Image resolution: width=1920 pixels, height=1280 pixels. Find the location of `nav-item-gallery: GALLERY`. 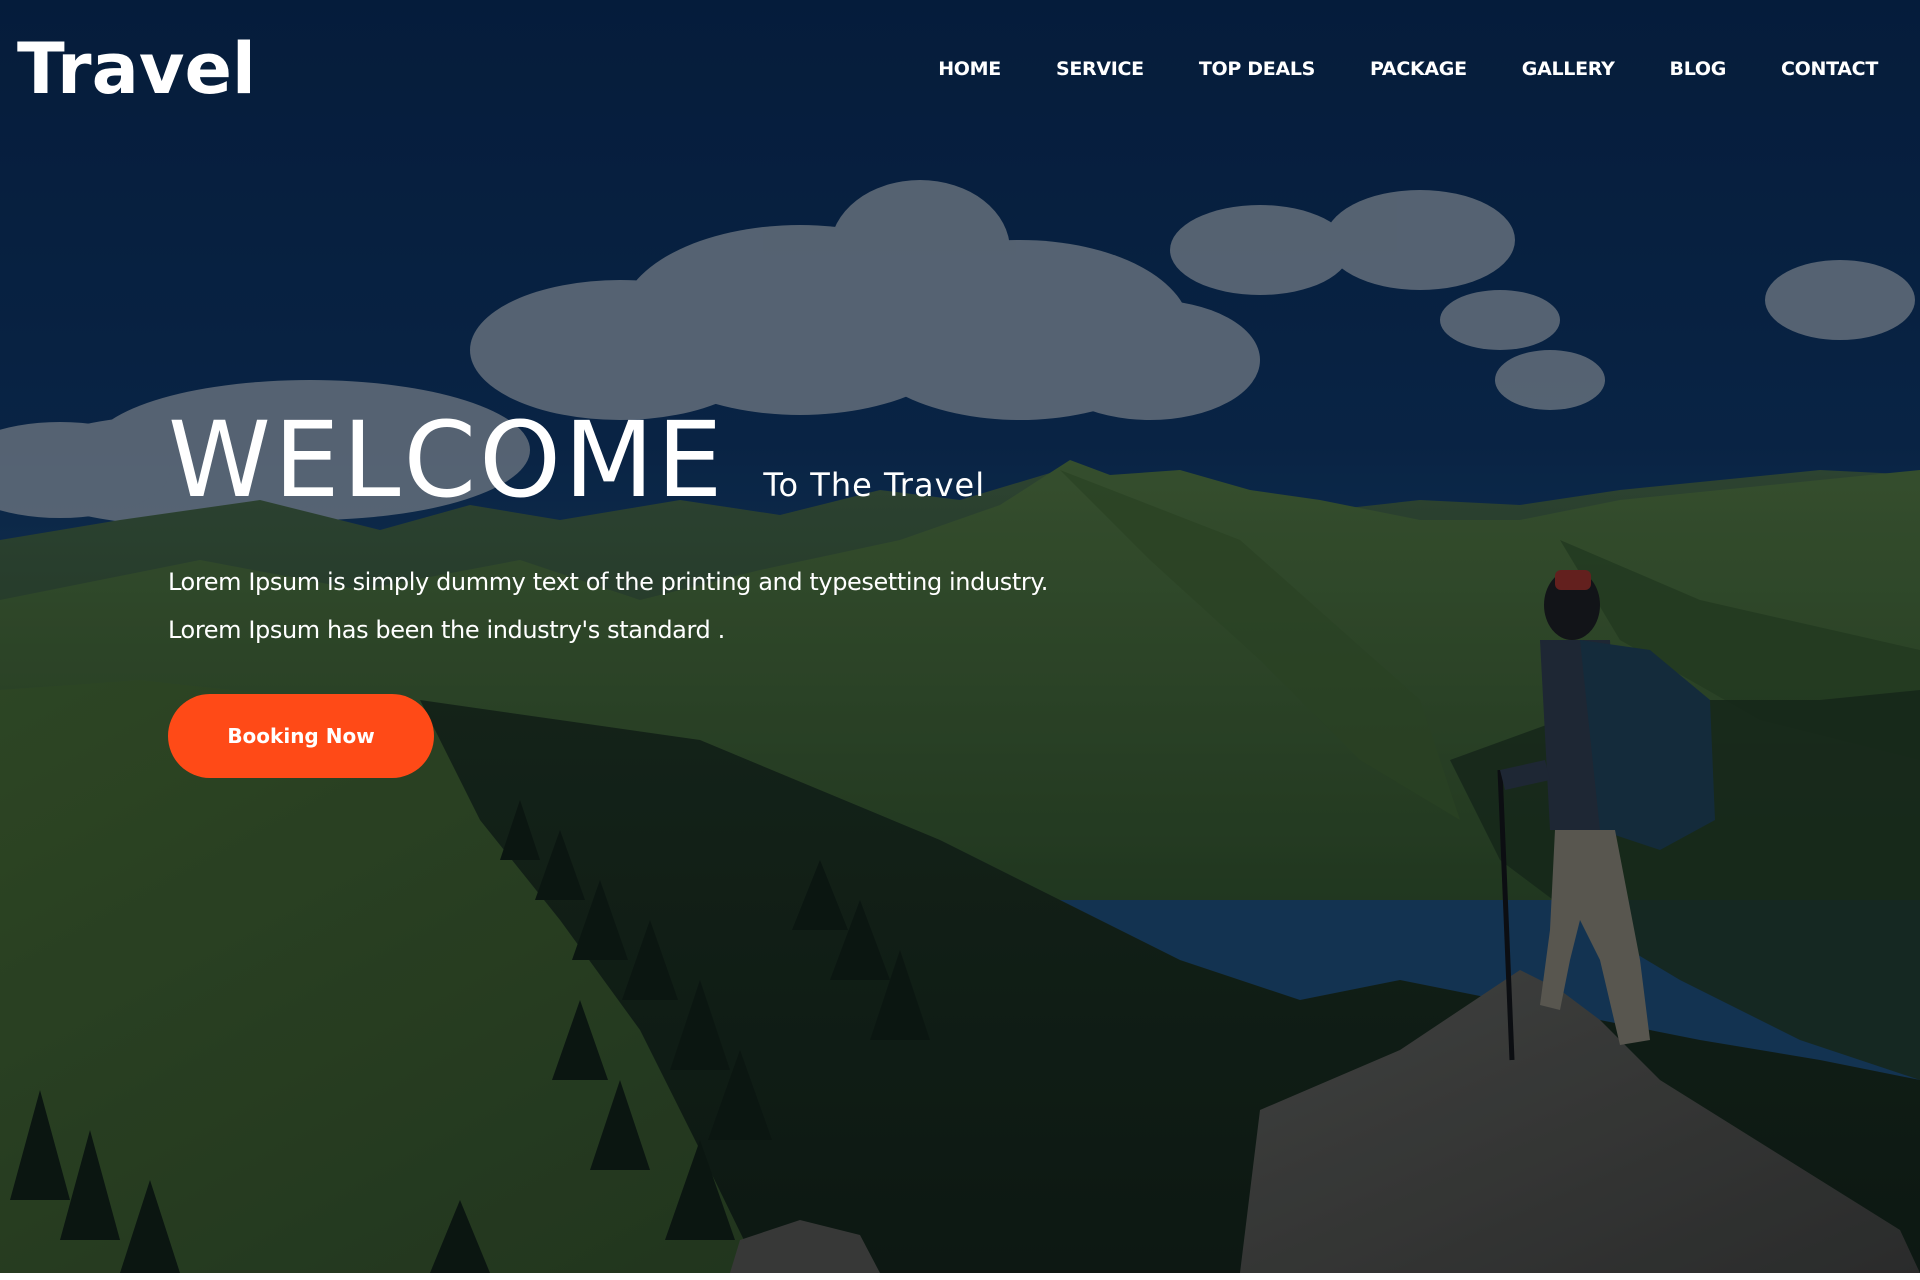

nav-item-gallery: GALLERY is located at coordinates (1568, 69).